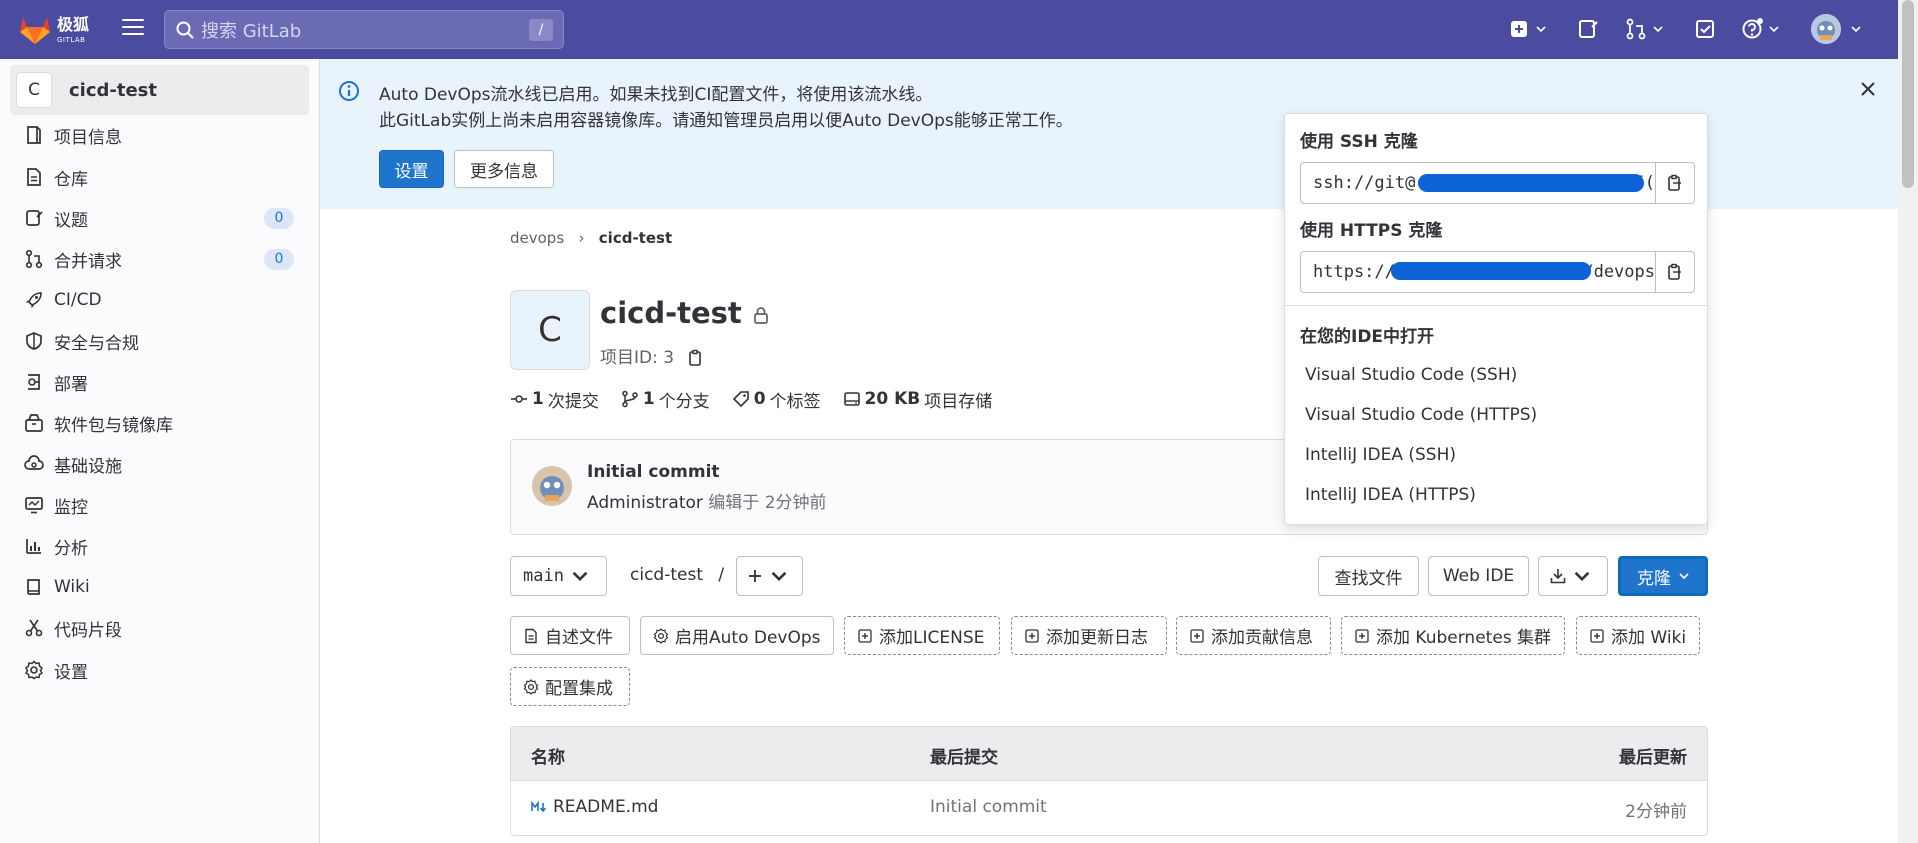 The width and height of the screenshot is (1918, 843). I want to click on commit-title: Initial commit, so click(653, 472).